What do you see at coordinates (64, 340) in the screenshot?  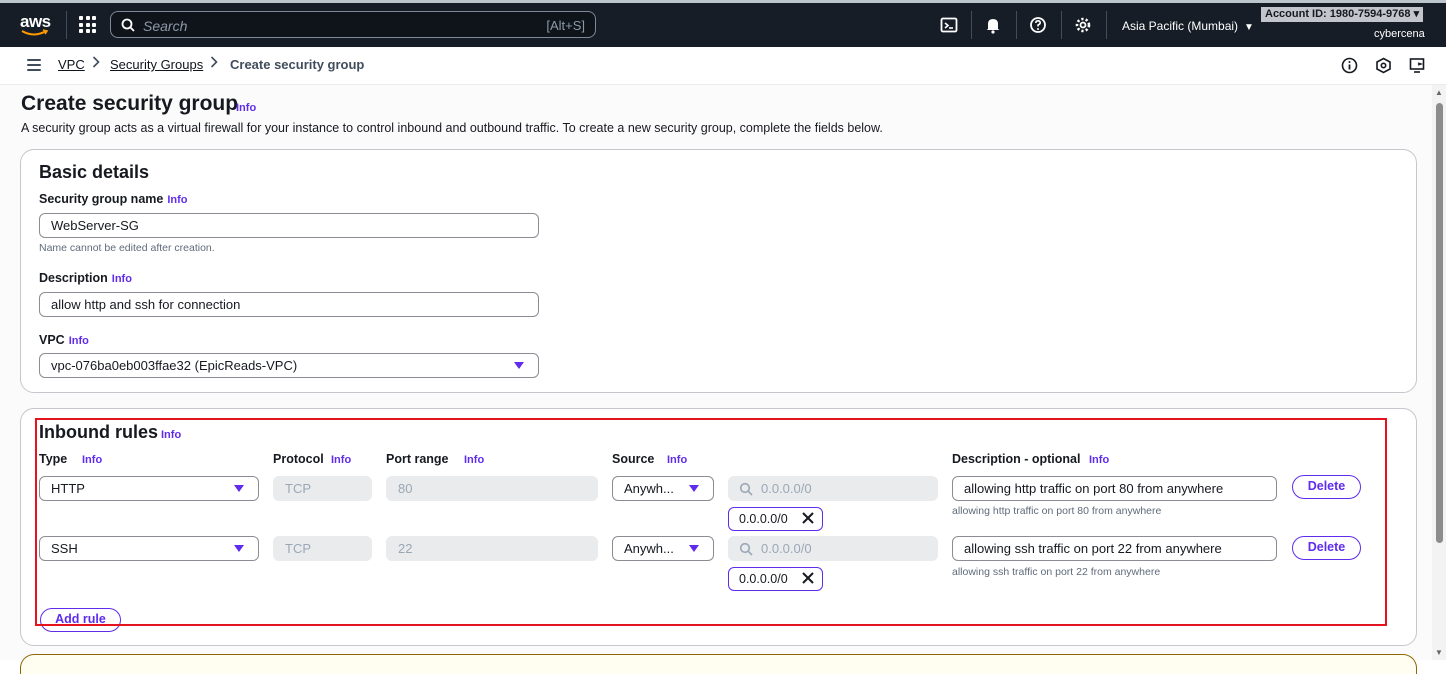 I see `vpc-label: VPC Info` at bounding box center [64, 340].